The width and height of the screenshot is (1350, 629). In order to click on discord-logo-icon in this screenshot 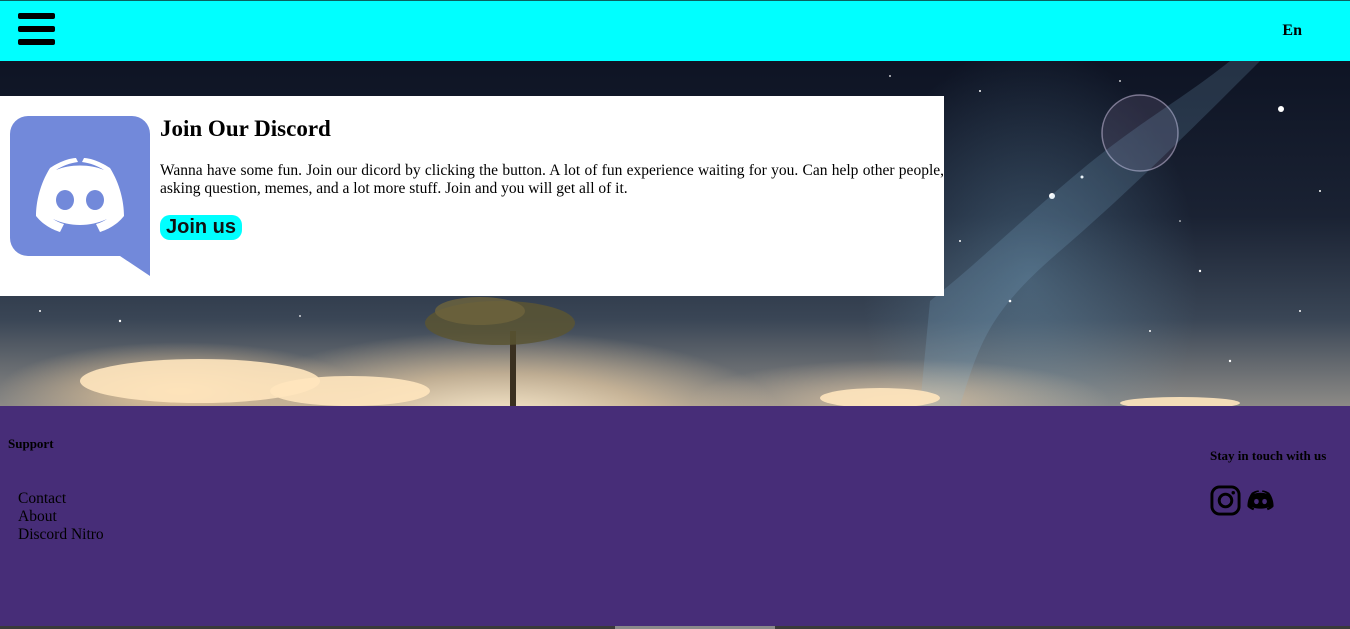, I will do `click(80, 196)`.